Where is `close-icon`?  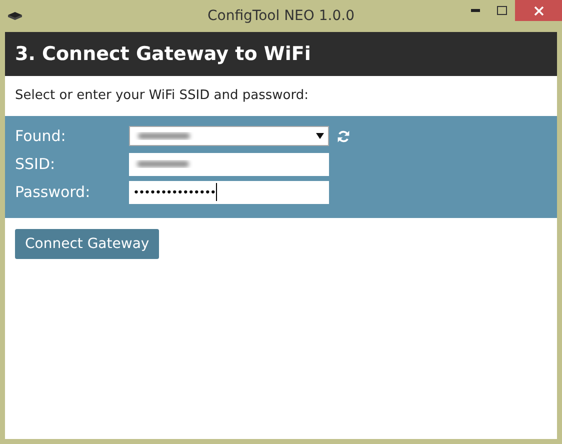 close-icon is located at coordinates (539, 11).